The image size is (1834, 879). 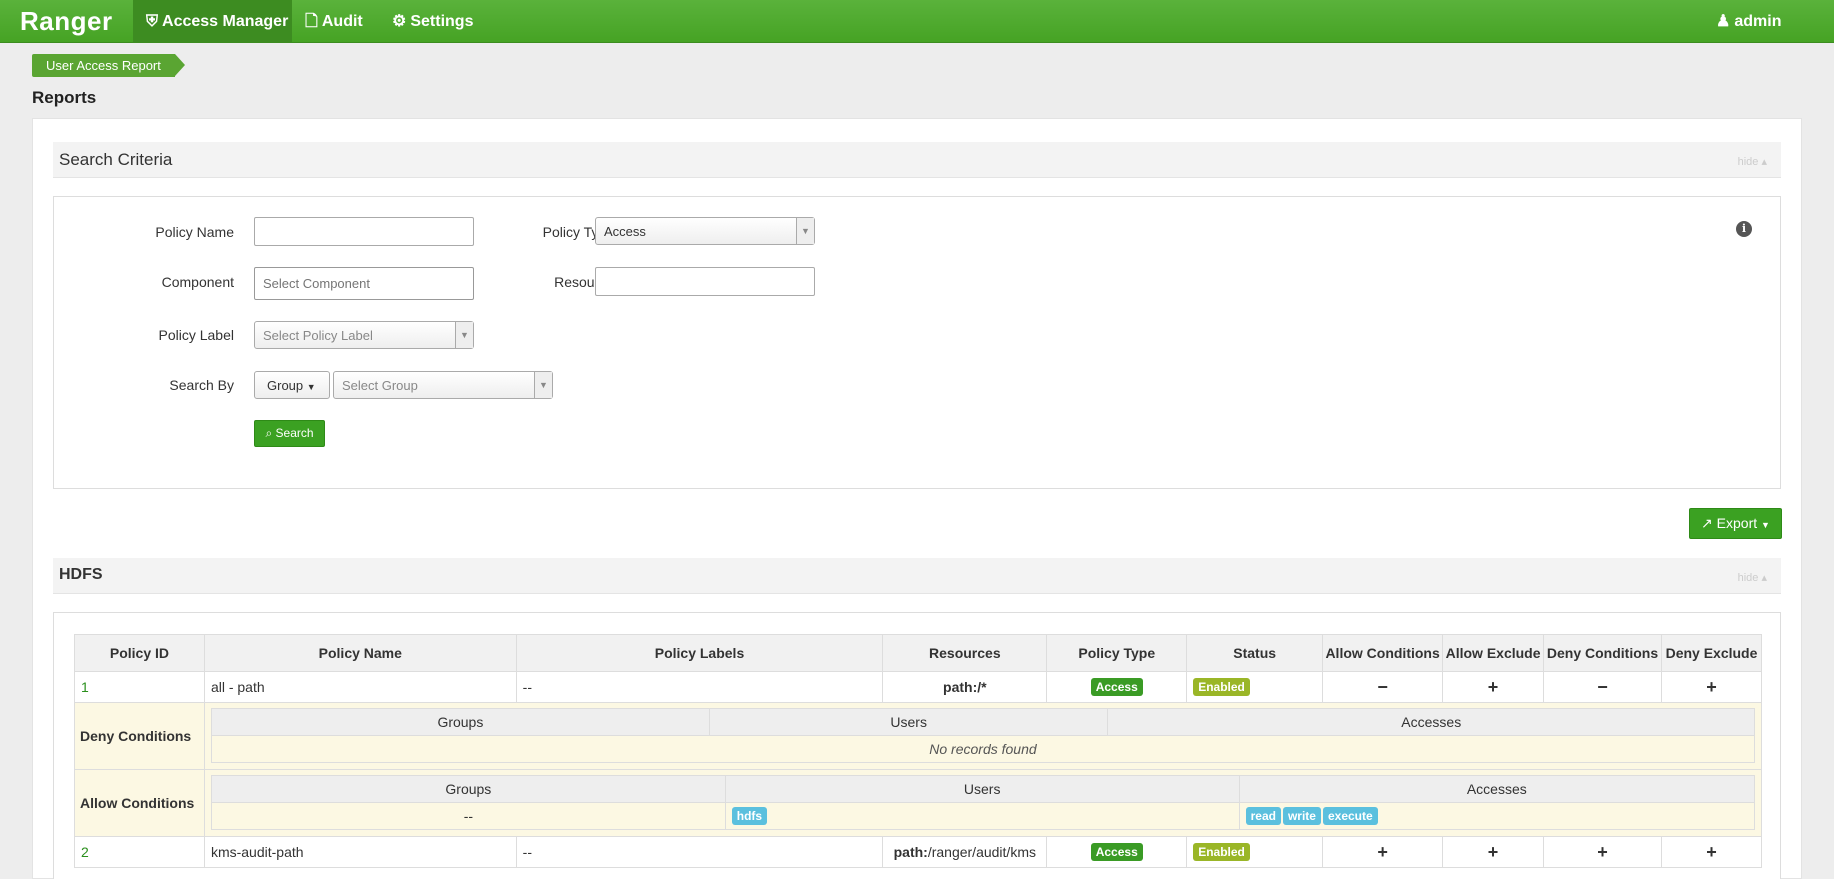 What do you see at coordinates (196, 335) in the screenshot?
I see `policy-label-label: Policy Label` at bounding box center [196, 335].